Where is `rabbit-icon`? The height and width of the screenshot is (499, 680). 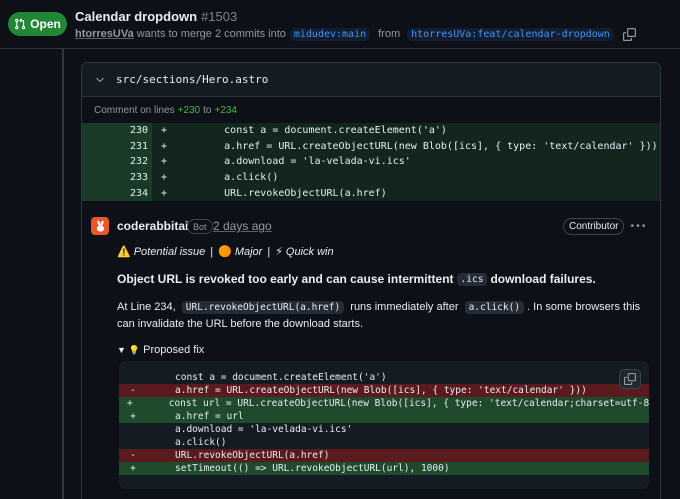
rabbit-icon is located at coordinates (100, 226).